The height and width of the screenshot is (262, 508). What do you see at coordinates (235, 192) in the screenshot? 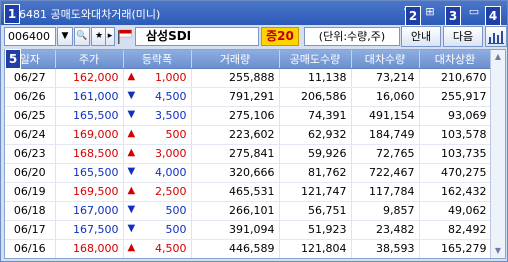
I see `cell-volume: 465,531` at bounding box center [235, 192].